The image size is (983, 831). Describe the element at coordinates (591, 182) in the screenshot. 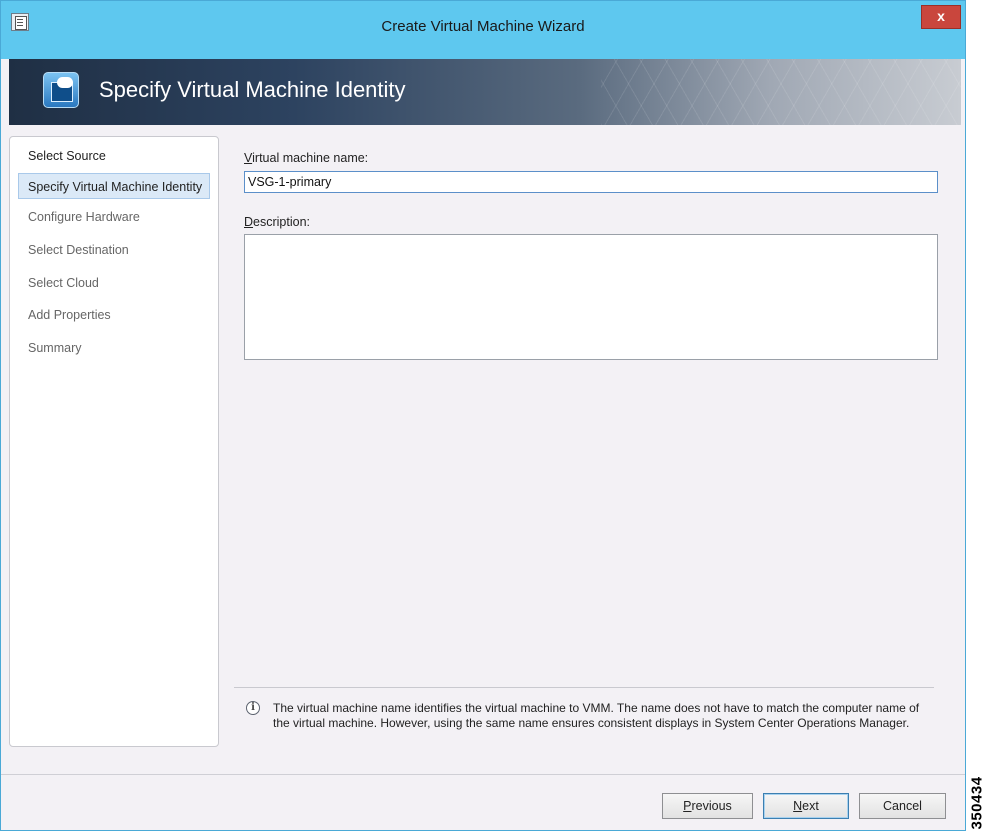

I see `vm-name-input` at that location.